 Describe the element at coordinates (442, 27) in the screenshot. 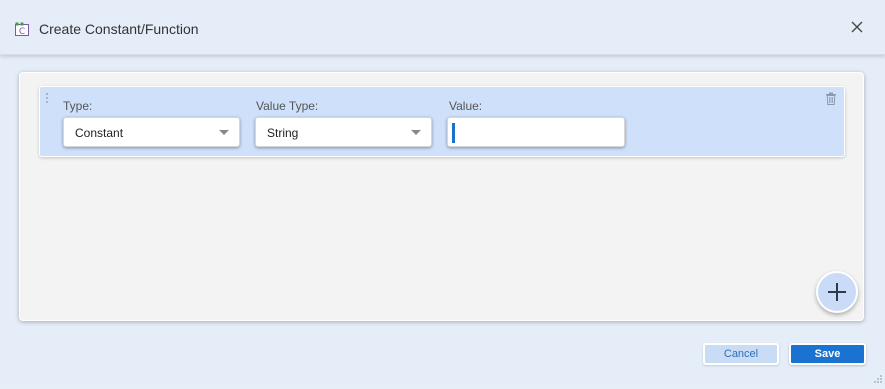

I see `dialog-titlebar: C Create Constant/Function` at that location.